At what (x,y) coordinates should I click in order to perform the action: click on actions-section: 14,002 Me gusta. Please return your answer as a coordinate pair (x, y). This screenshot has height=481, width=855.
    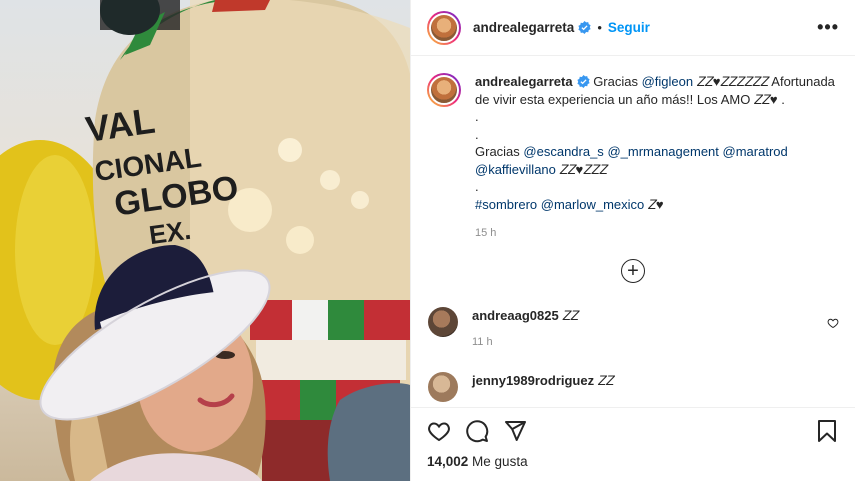
    Looking at the image, I should click on (633, 444).